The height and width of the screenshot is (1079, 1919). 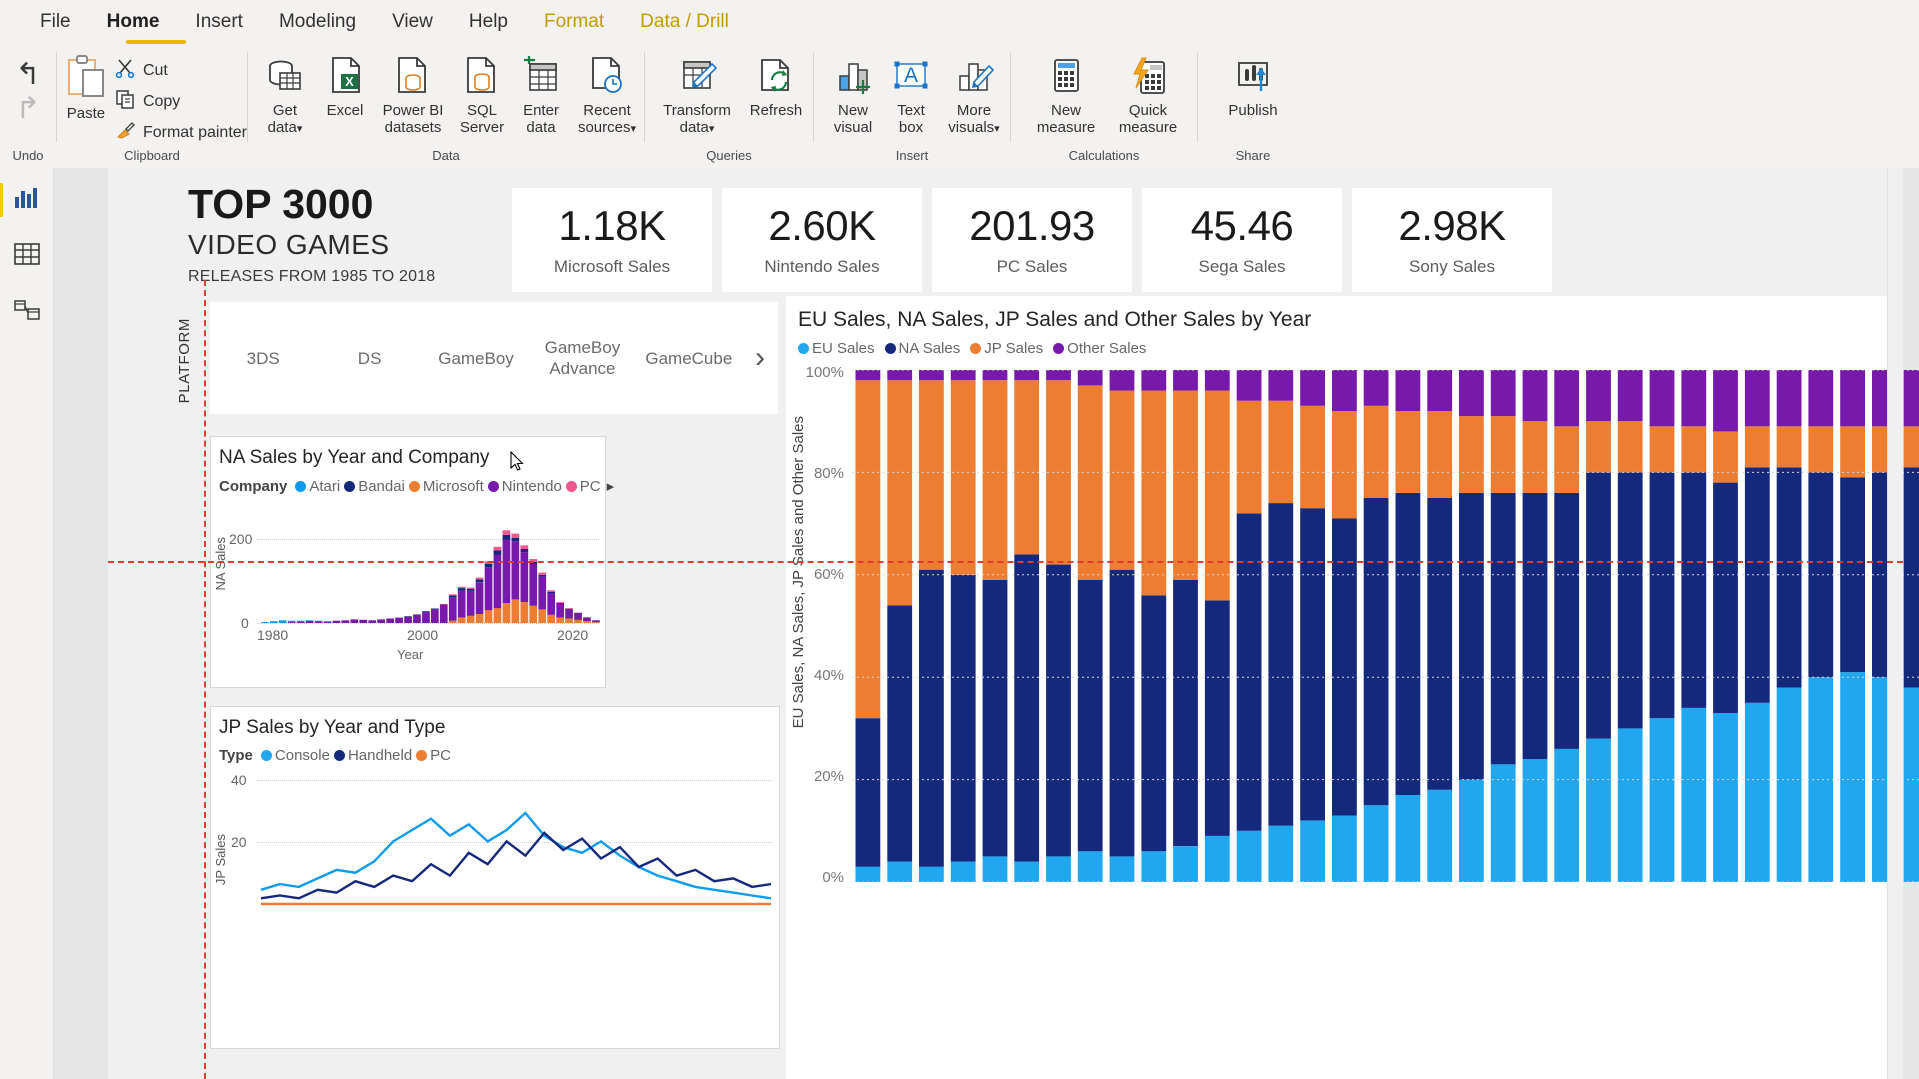 What do you see at coordinates (289, 244) in the screenshot?
I see `report-title-line2: VIDEO GAMES` at bounding box center [289, 244].